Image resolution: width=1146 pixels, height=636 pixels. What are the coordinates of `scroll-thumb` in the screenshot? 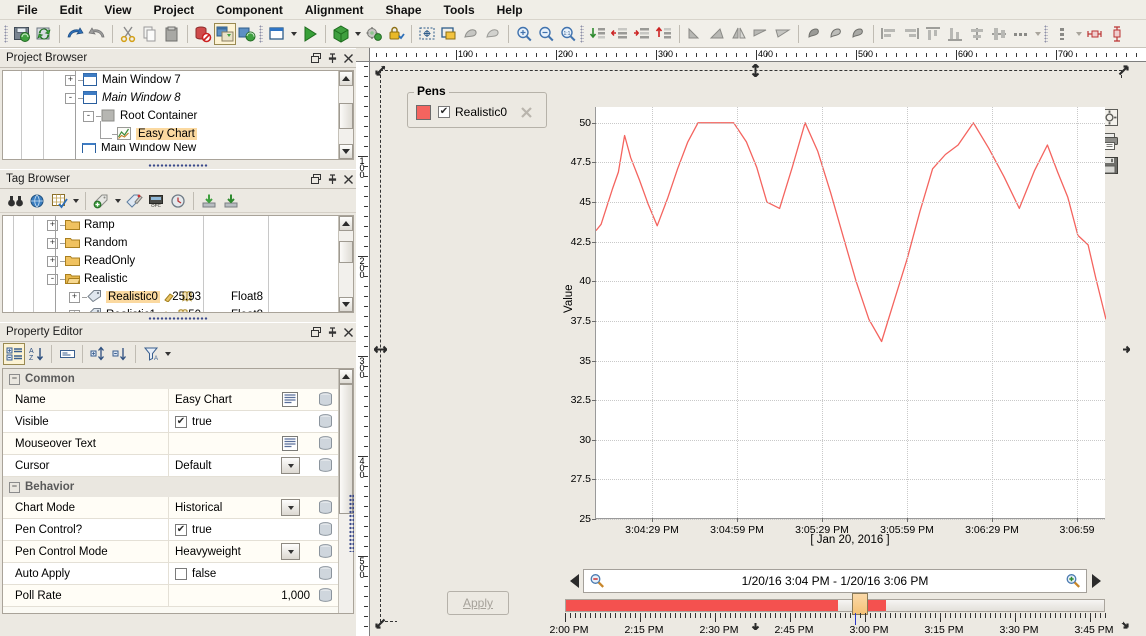 It's located at (346, 252).